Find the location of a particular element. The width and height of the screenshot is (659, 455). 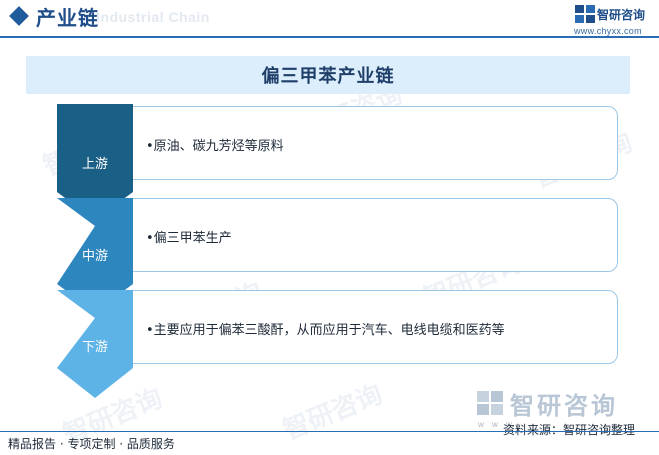

footer-logo-icon is located at coordinates (490, 403).